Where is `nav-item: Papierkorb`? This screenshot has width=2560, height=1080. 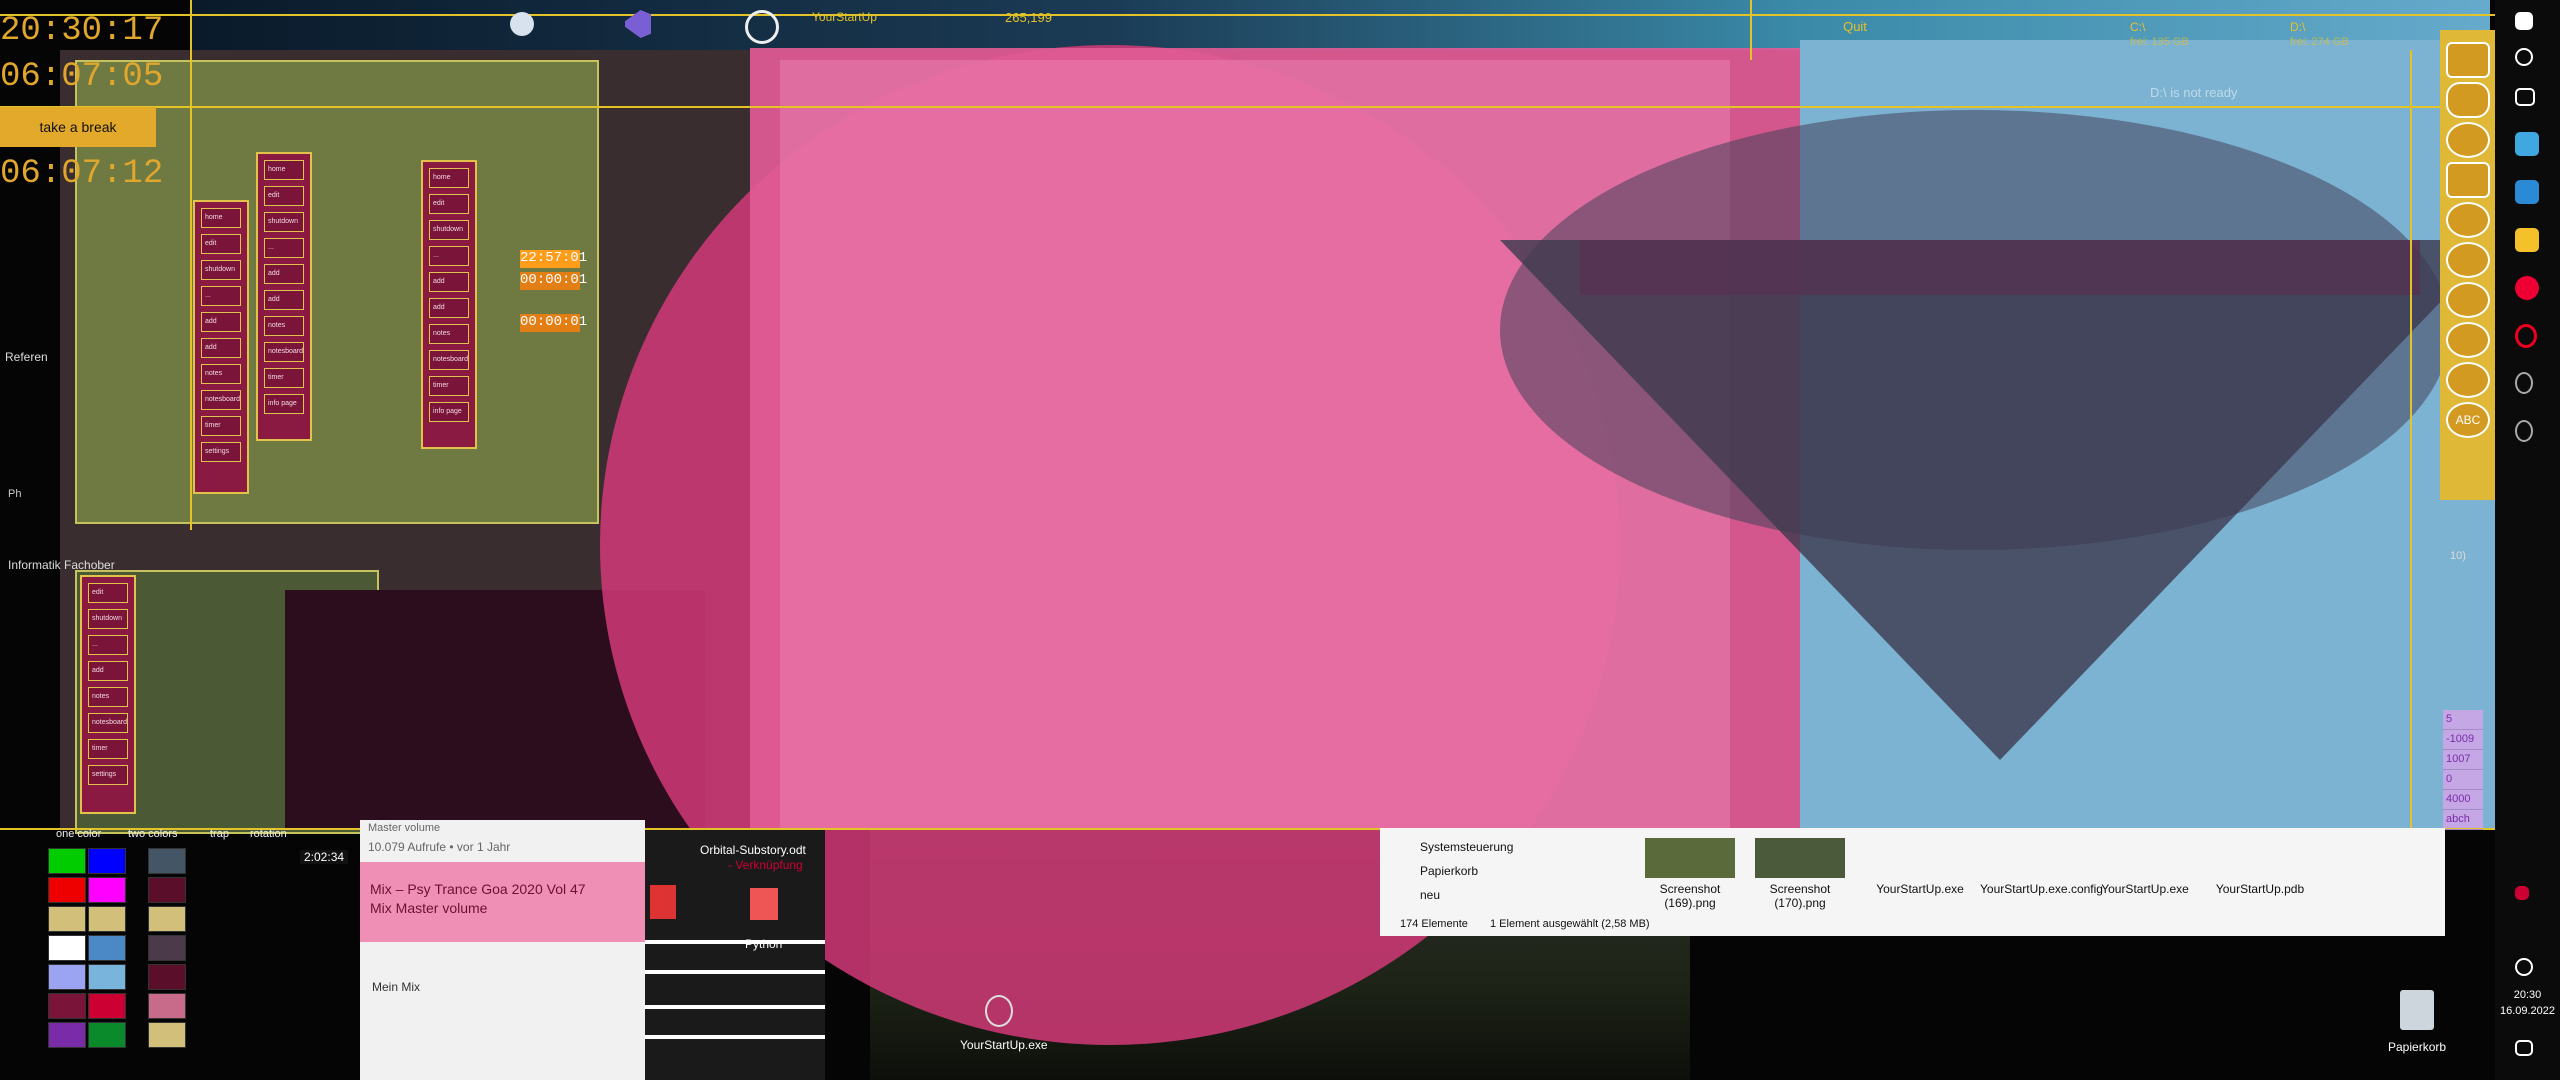 nav-item: Papierkorb is located at coordinates (1449, 871).